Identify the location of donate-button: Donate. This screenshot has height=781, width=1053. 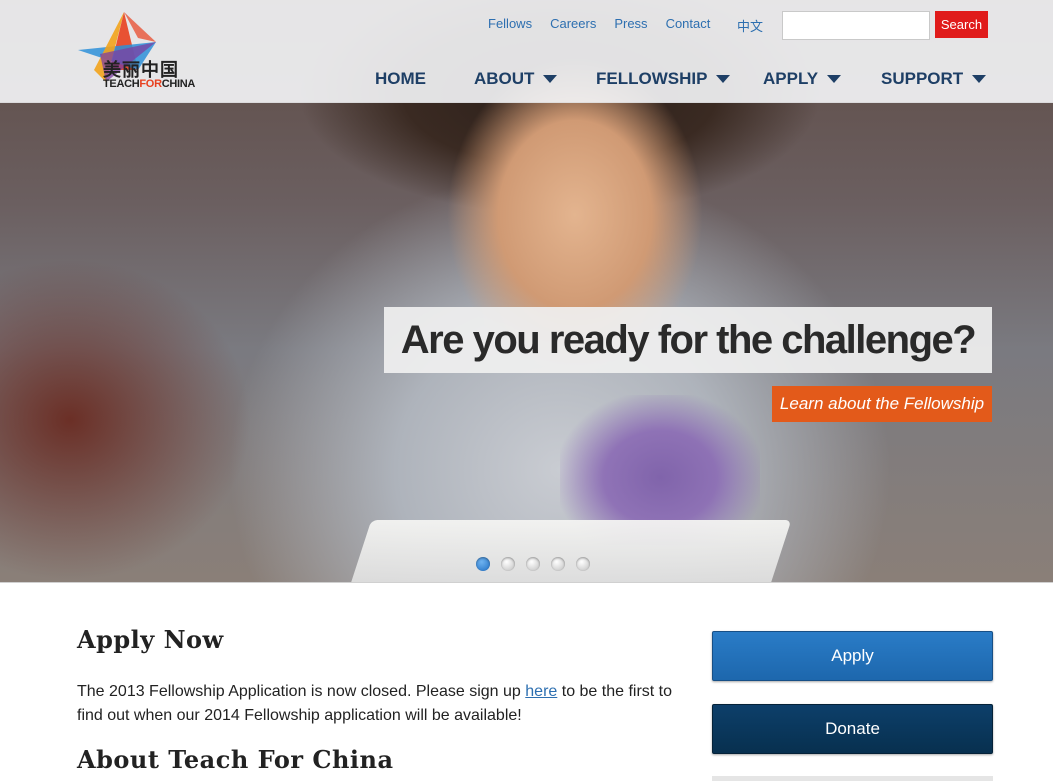
(852, 729).